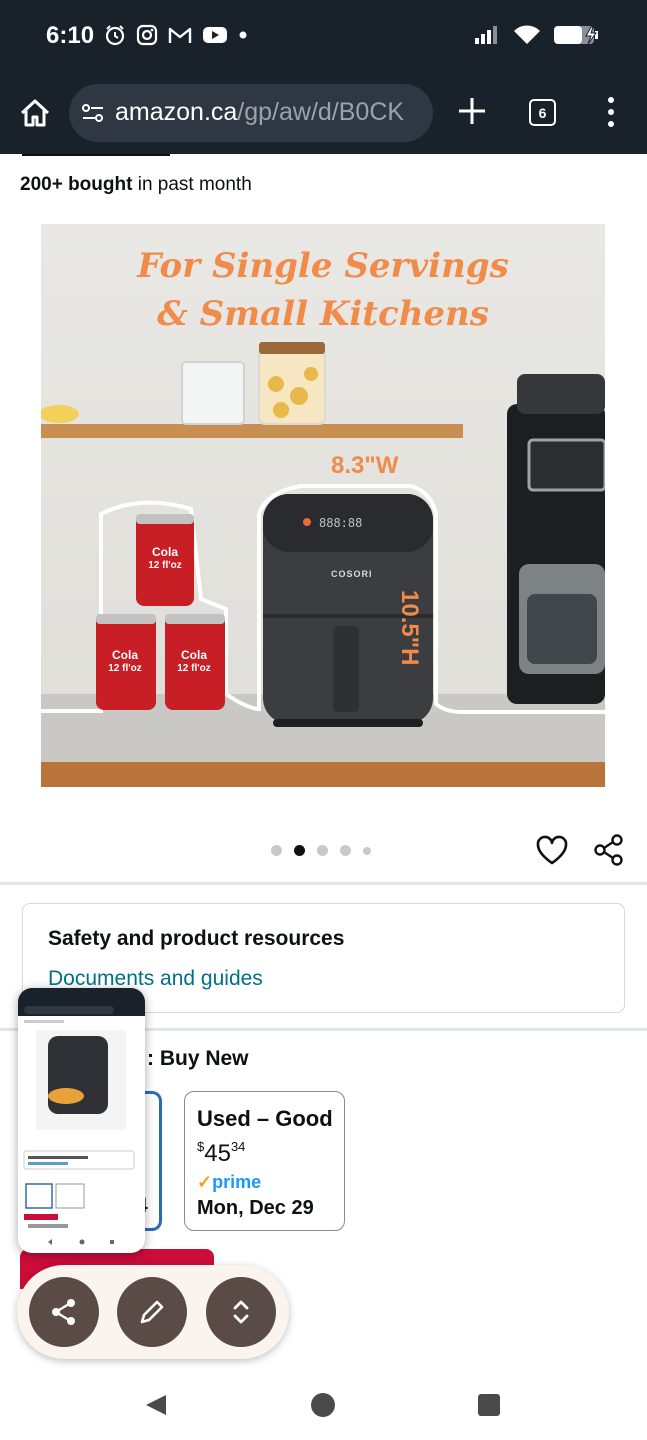 The image size is (647, 1440). I want to click on screenshot-toolbar, so click(153, 1312).